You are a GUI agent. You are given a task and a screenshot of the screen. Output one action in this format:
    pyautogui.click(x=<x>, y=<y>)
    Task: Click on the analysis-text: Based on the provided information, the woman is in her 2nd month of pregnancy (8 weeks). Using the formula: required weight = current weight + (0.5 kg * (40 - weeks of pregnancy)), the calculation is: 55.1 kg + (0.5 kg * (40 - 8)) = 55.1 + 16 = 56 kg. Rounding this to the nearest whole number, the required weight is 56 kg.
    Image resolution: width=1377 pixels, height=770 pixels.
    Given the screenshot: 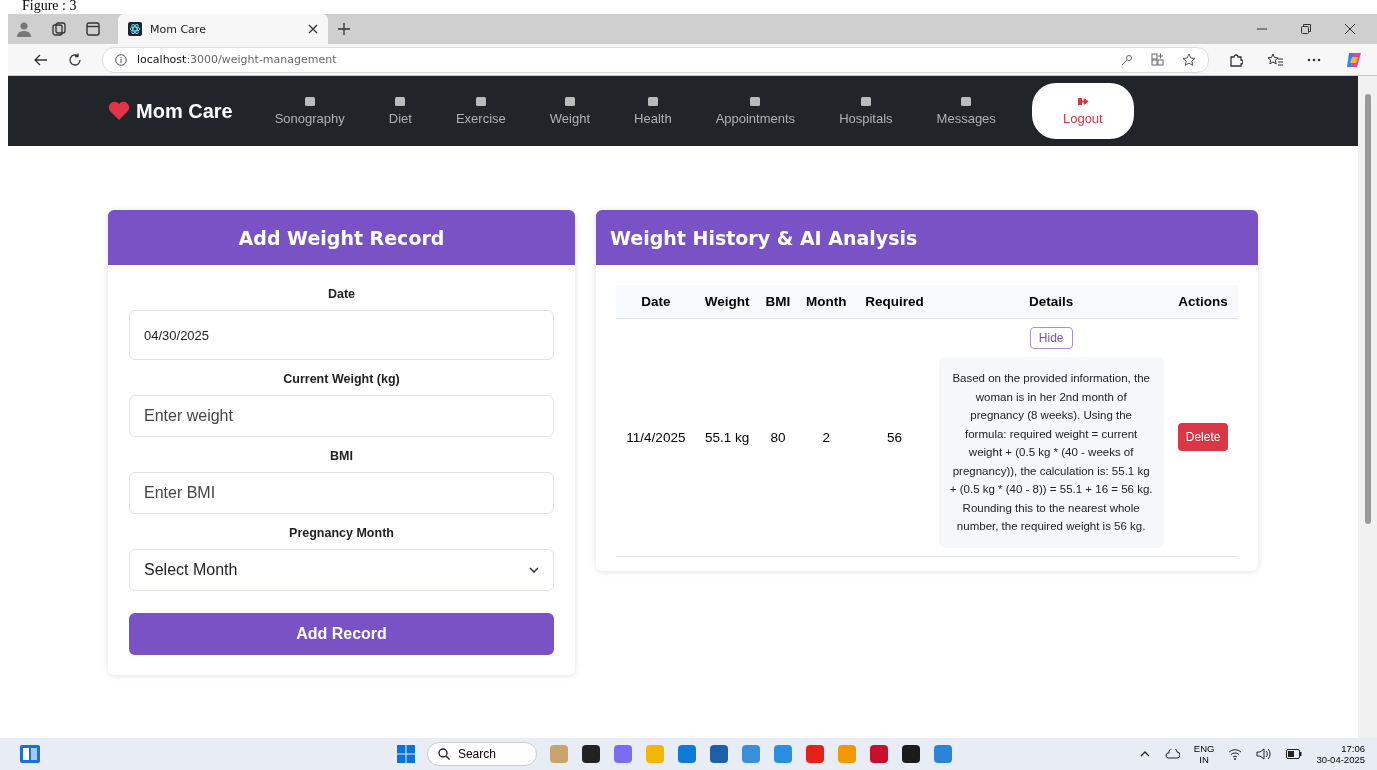 What is the action you would take?
    pyautogui.click(x=1051, y=452)
    